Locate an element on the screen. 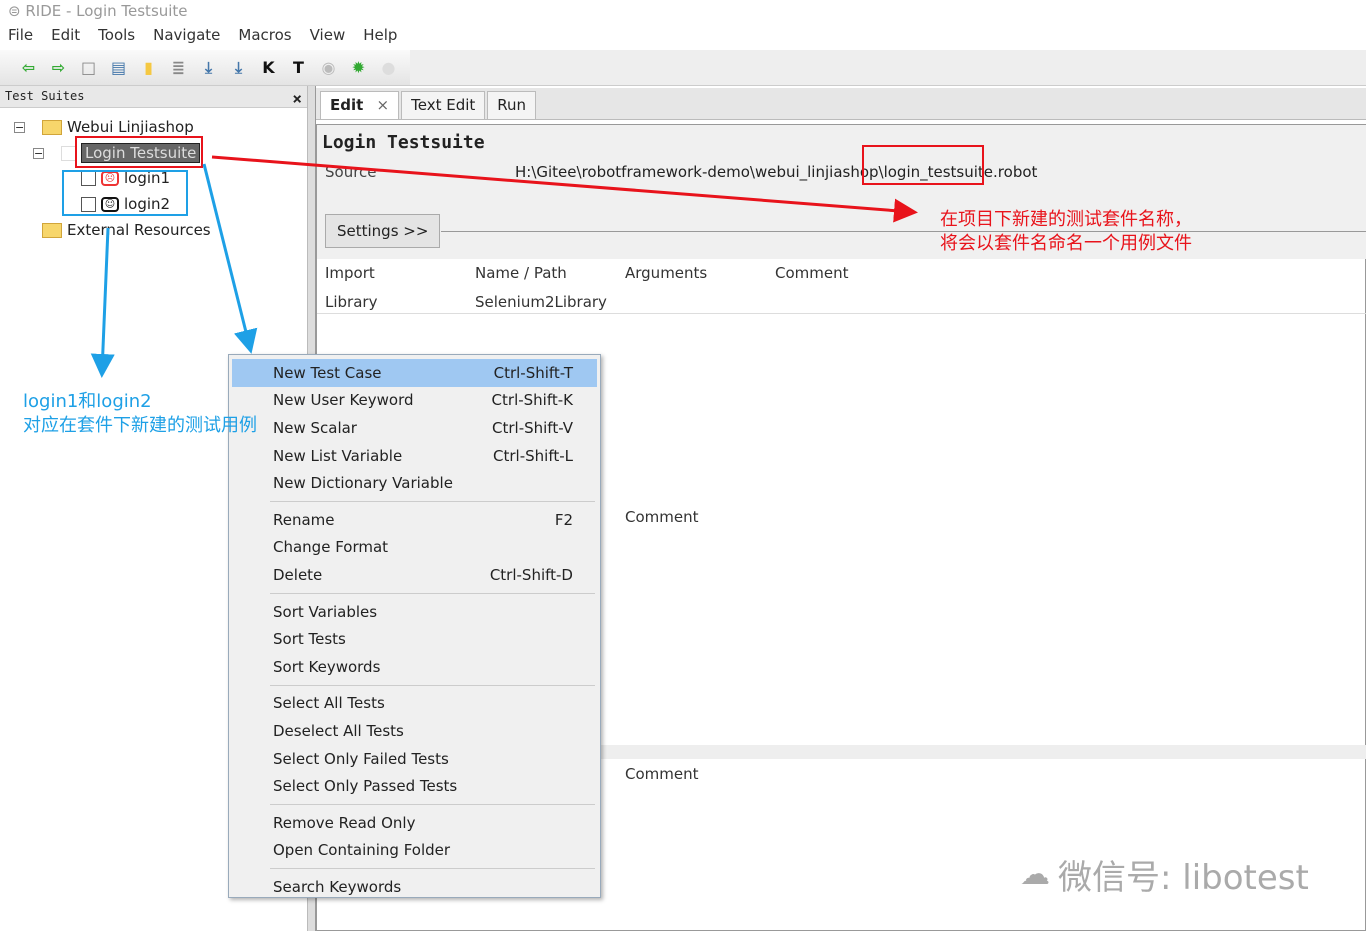 This screenshot has height=931, width=1366. menu-item-rename: Rename F2 is located at coordinates (414, 520).